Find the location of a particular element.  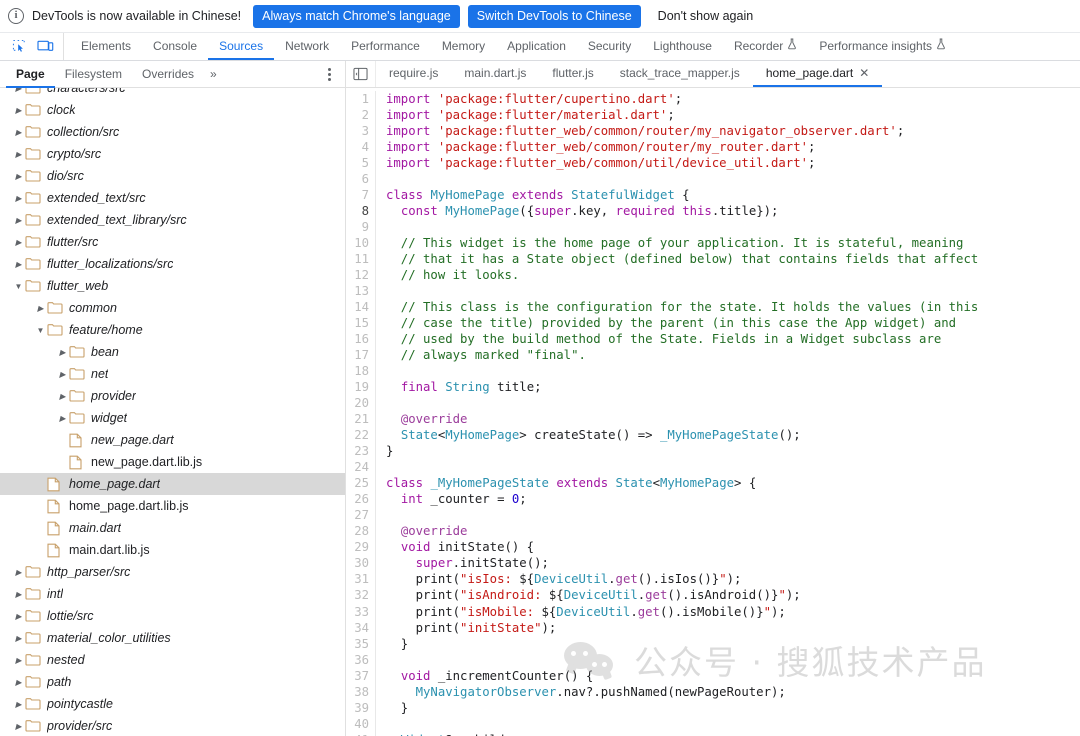

line-number: 22 is located at coordinates (357, 435).